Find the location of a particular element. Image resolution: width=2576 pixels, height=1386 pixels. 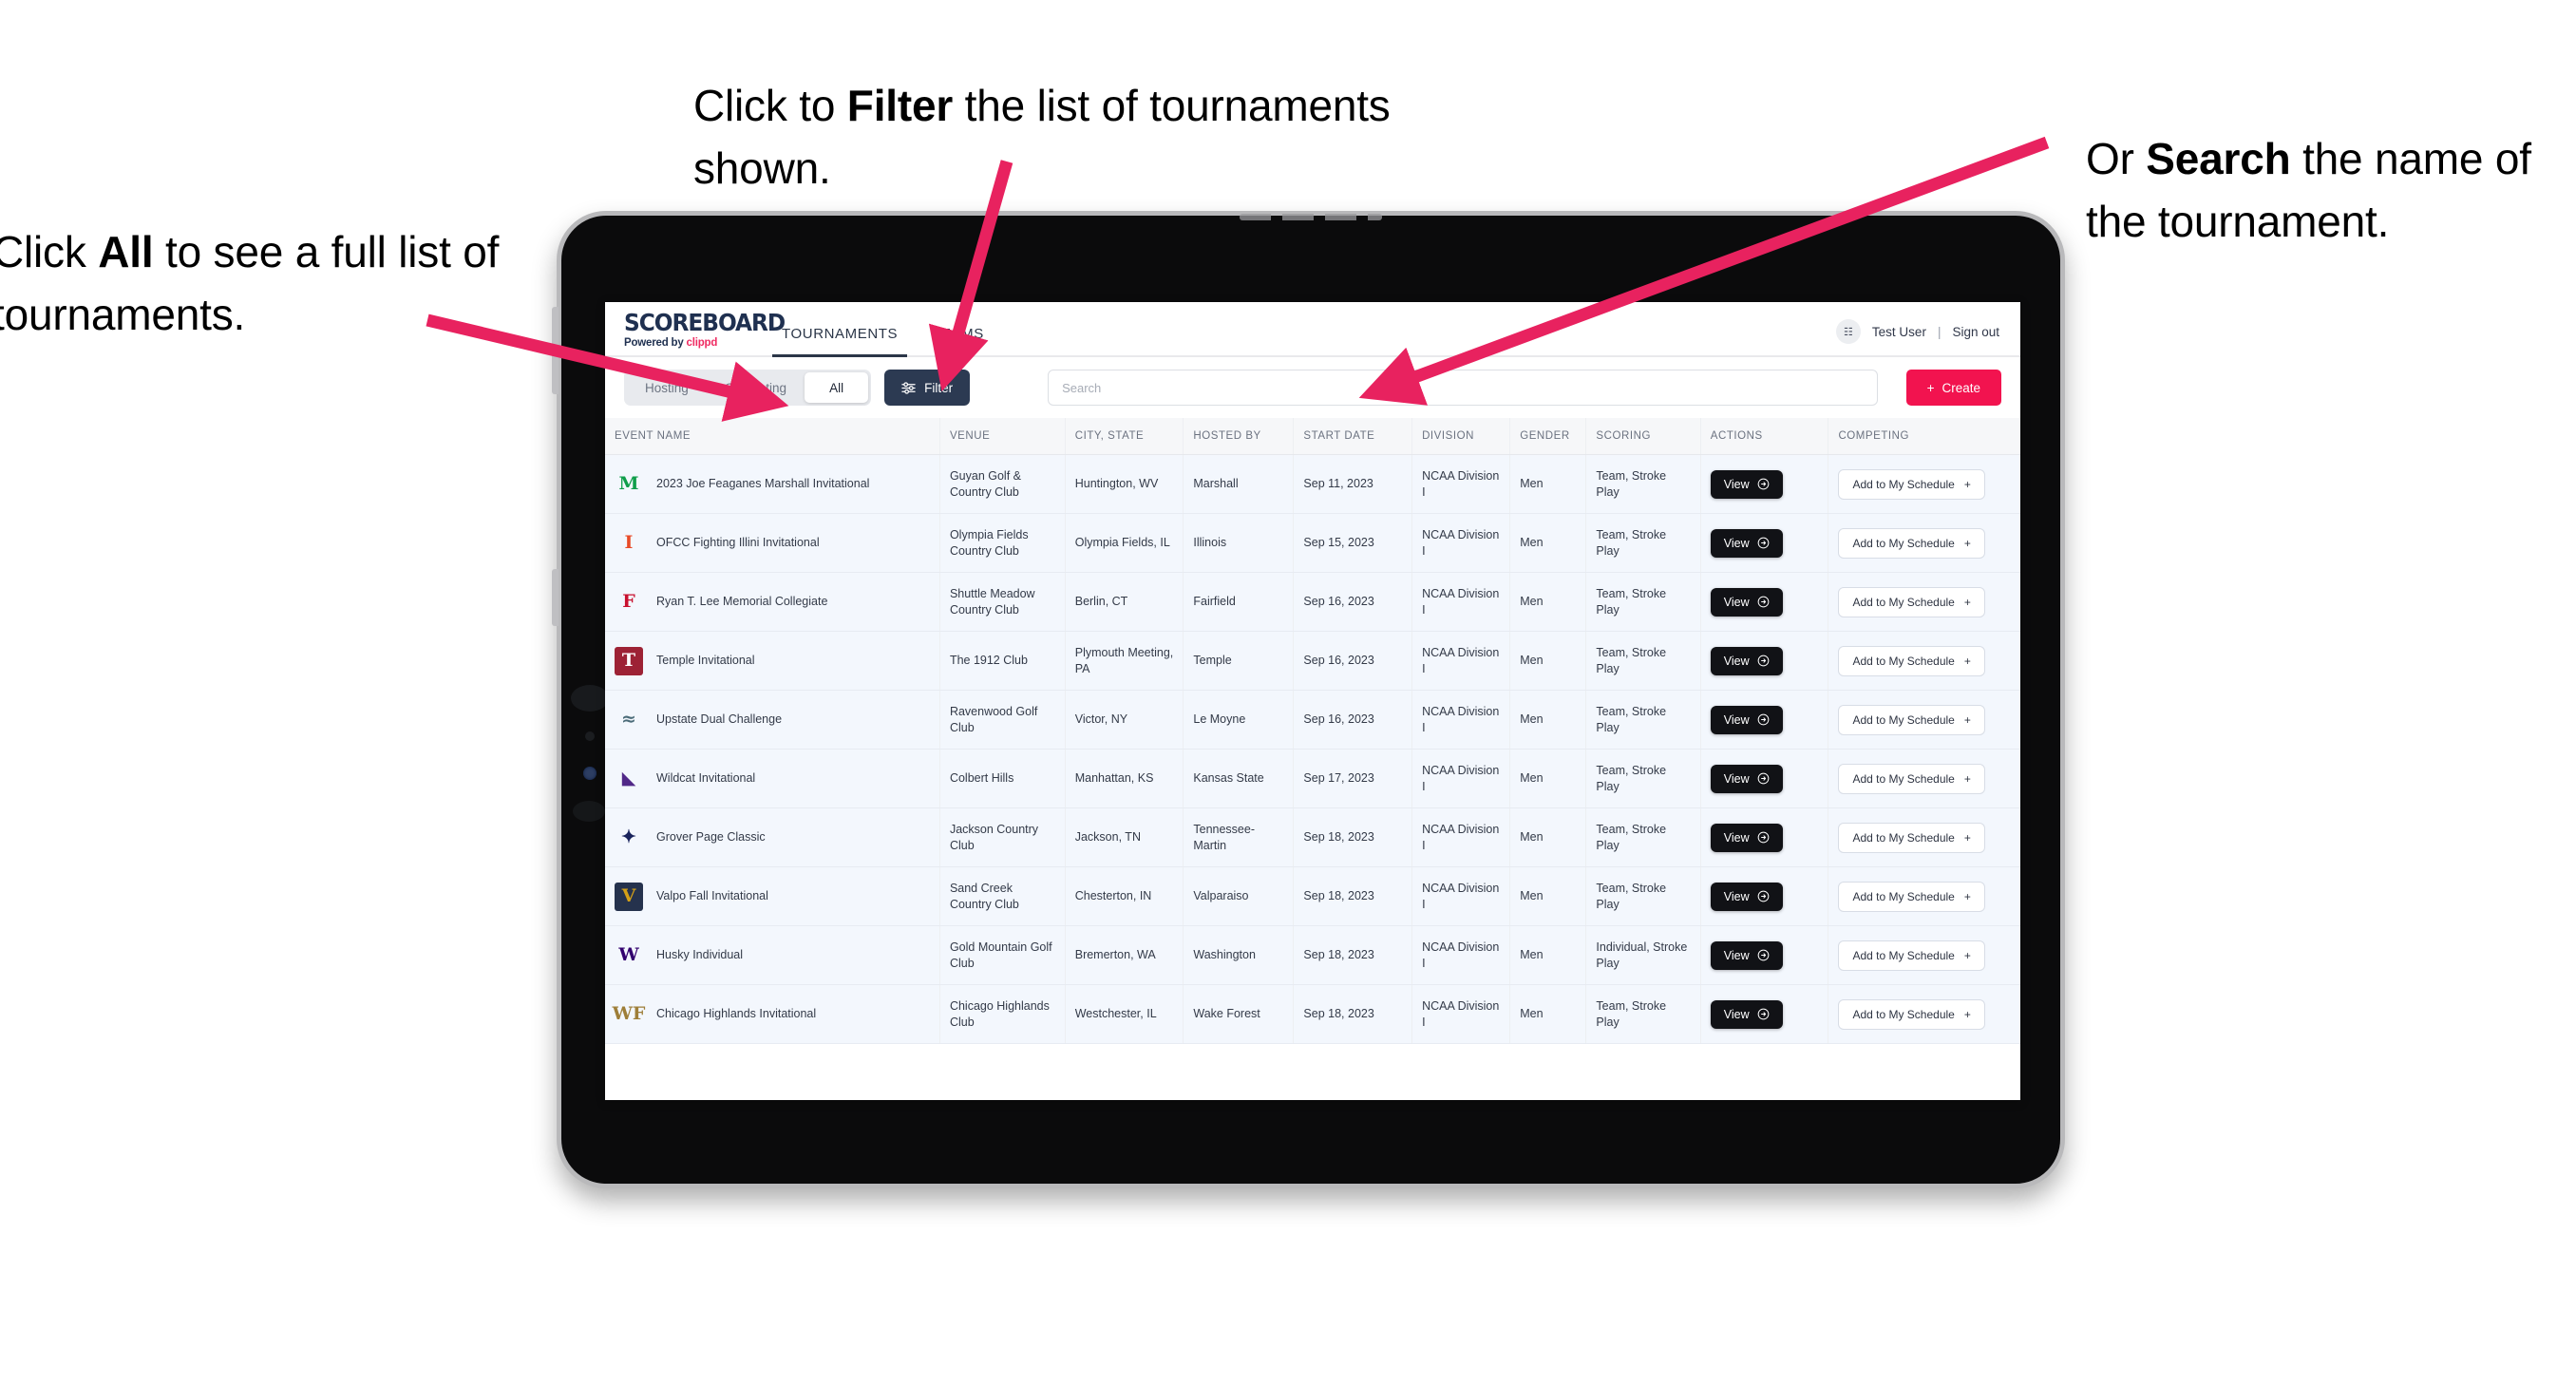

team-logo-icon: V is located at coordinates (629, 896).